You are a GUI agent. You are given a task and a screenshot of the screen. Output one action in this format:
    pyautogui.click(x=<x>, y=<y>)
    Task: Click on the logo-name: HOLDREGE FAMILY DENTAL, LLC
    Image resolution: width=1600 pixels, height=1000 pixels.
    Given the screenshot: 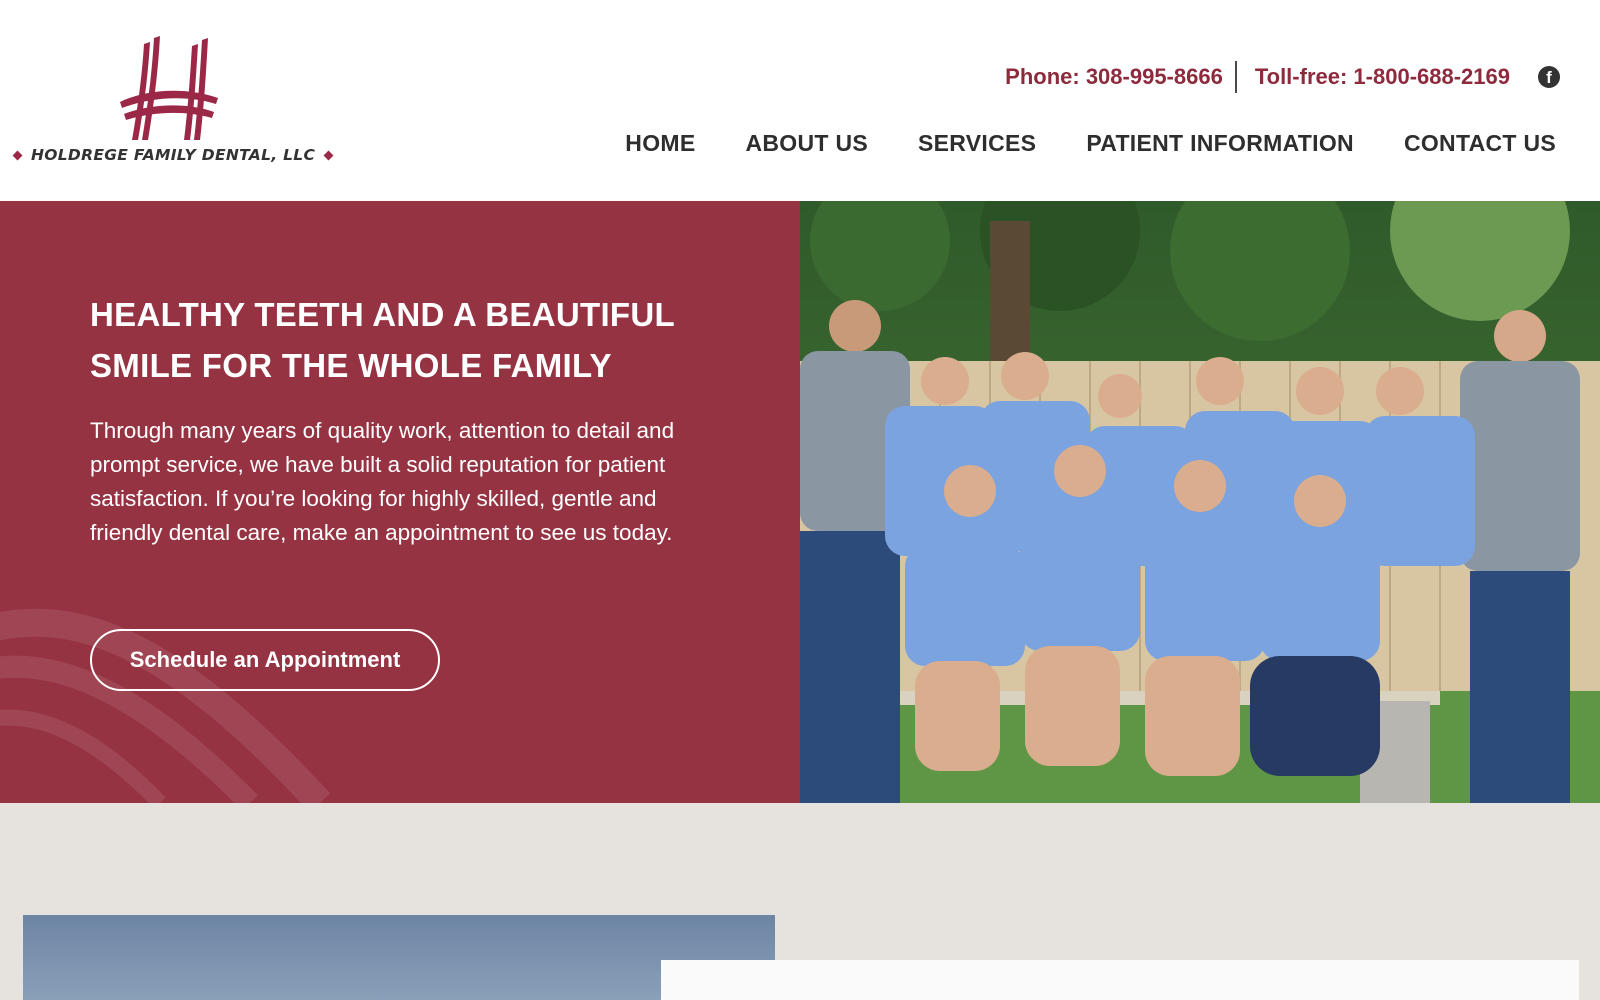 What is the action you would take?
    pyautogui.click(x=173, y=155)
    